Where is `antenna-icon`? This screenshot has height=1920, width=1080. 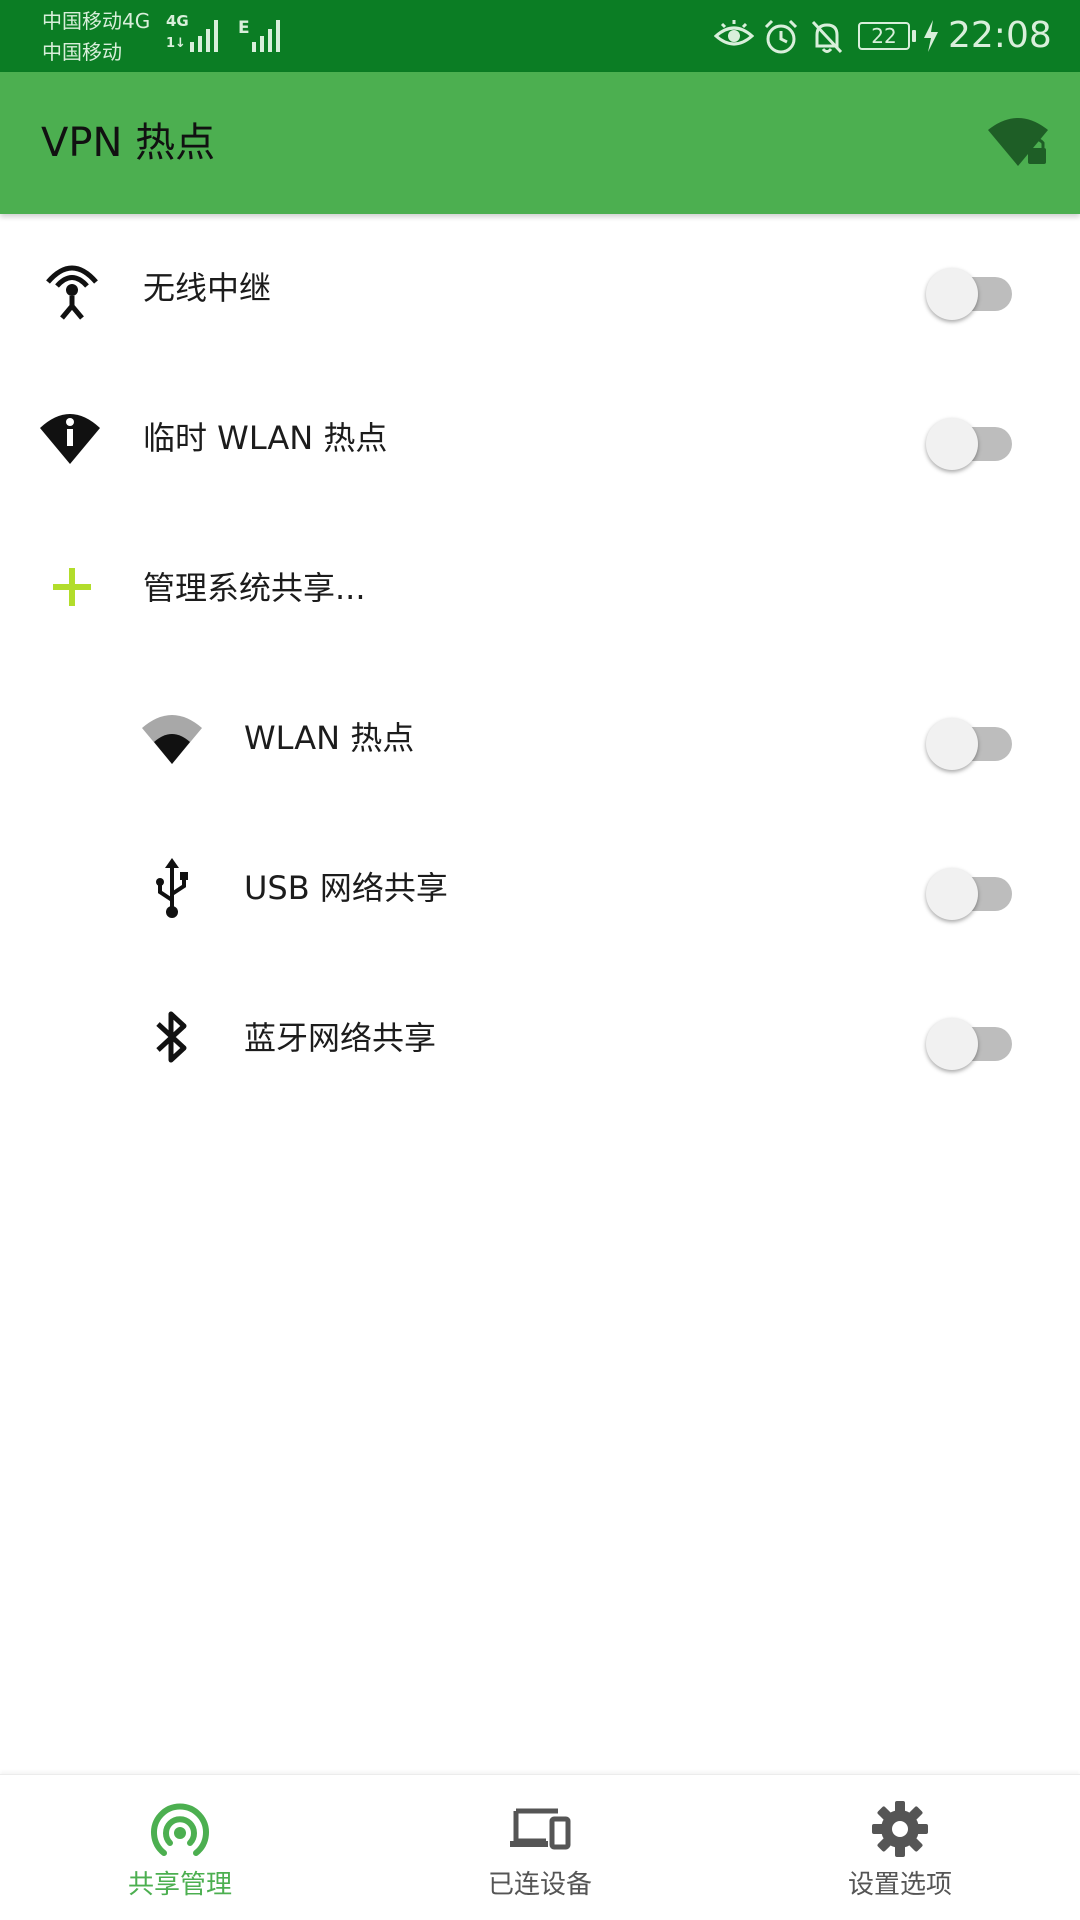
antenna-icon is located at coordinates (72, 292).